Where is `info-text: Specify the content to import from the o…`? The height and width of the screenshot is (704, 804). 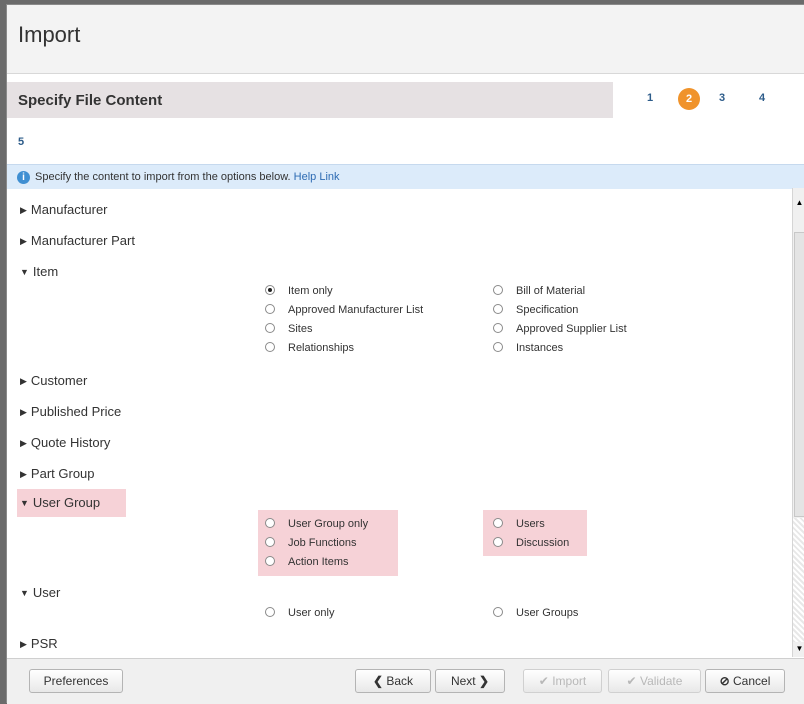
info-text: Specify the content to import from the o… is located at coordinates (187, 177).